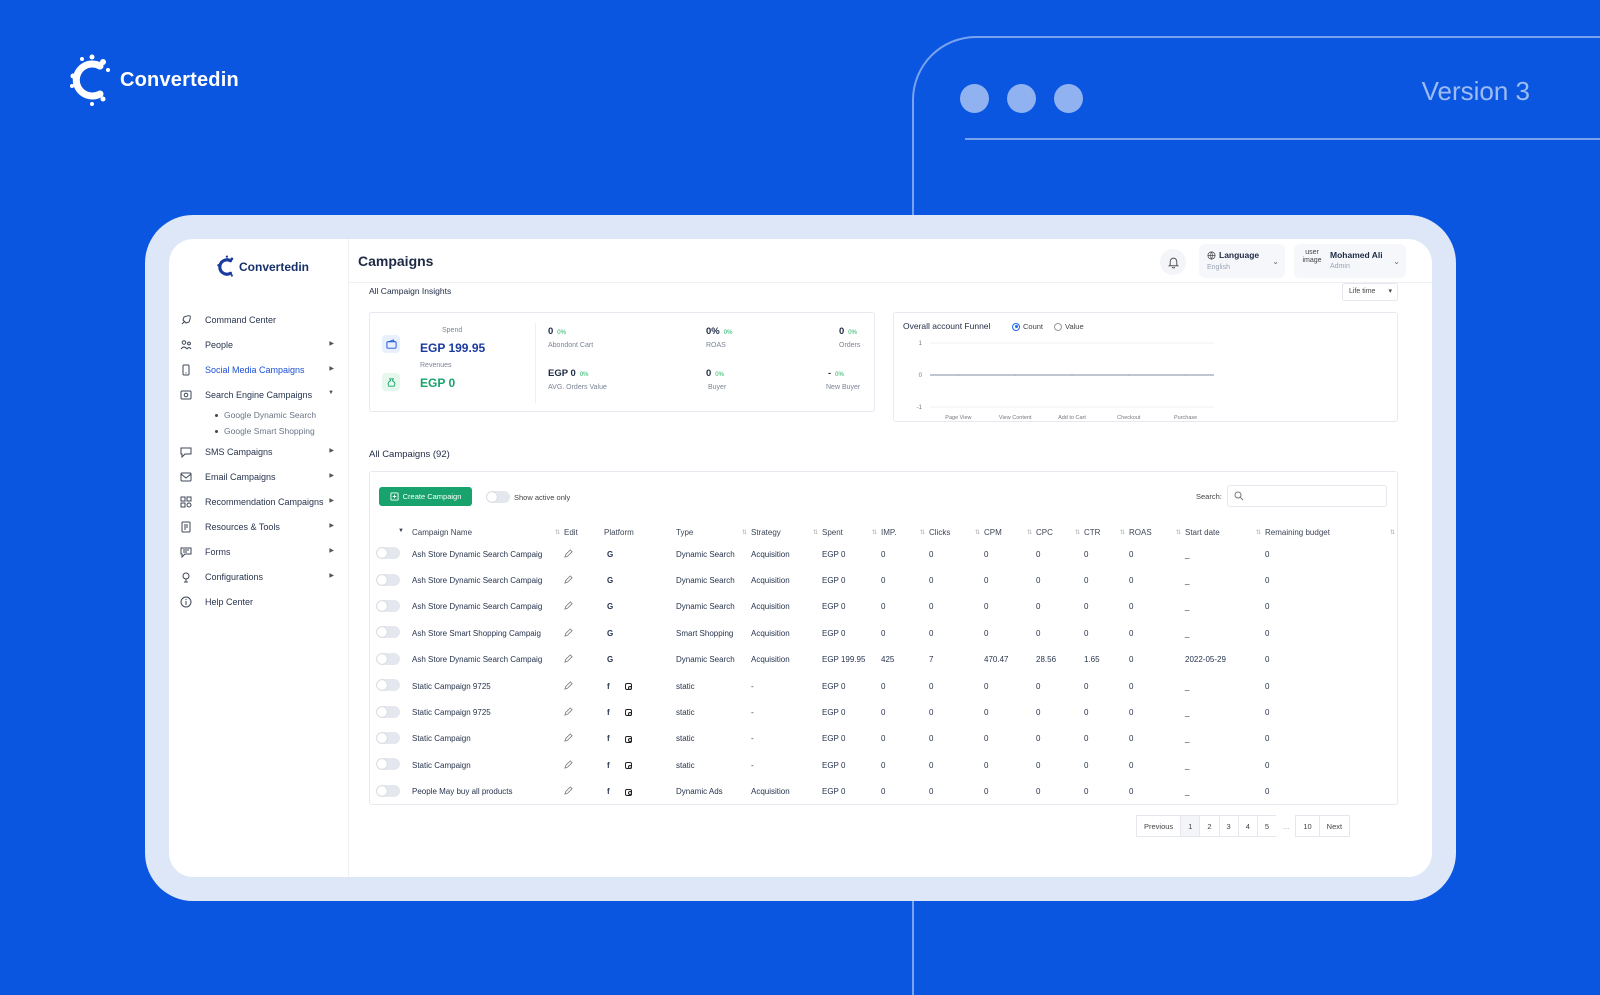 This screenshot has height=995, width=1600. Describe the element at coordinates (331, 576) in the screenshot. I see `chevron-right-icon: ▶` at that location.